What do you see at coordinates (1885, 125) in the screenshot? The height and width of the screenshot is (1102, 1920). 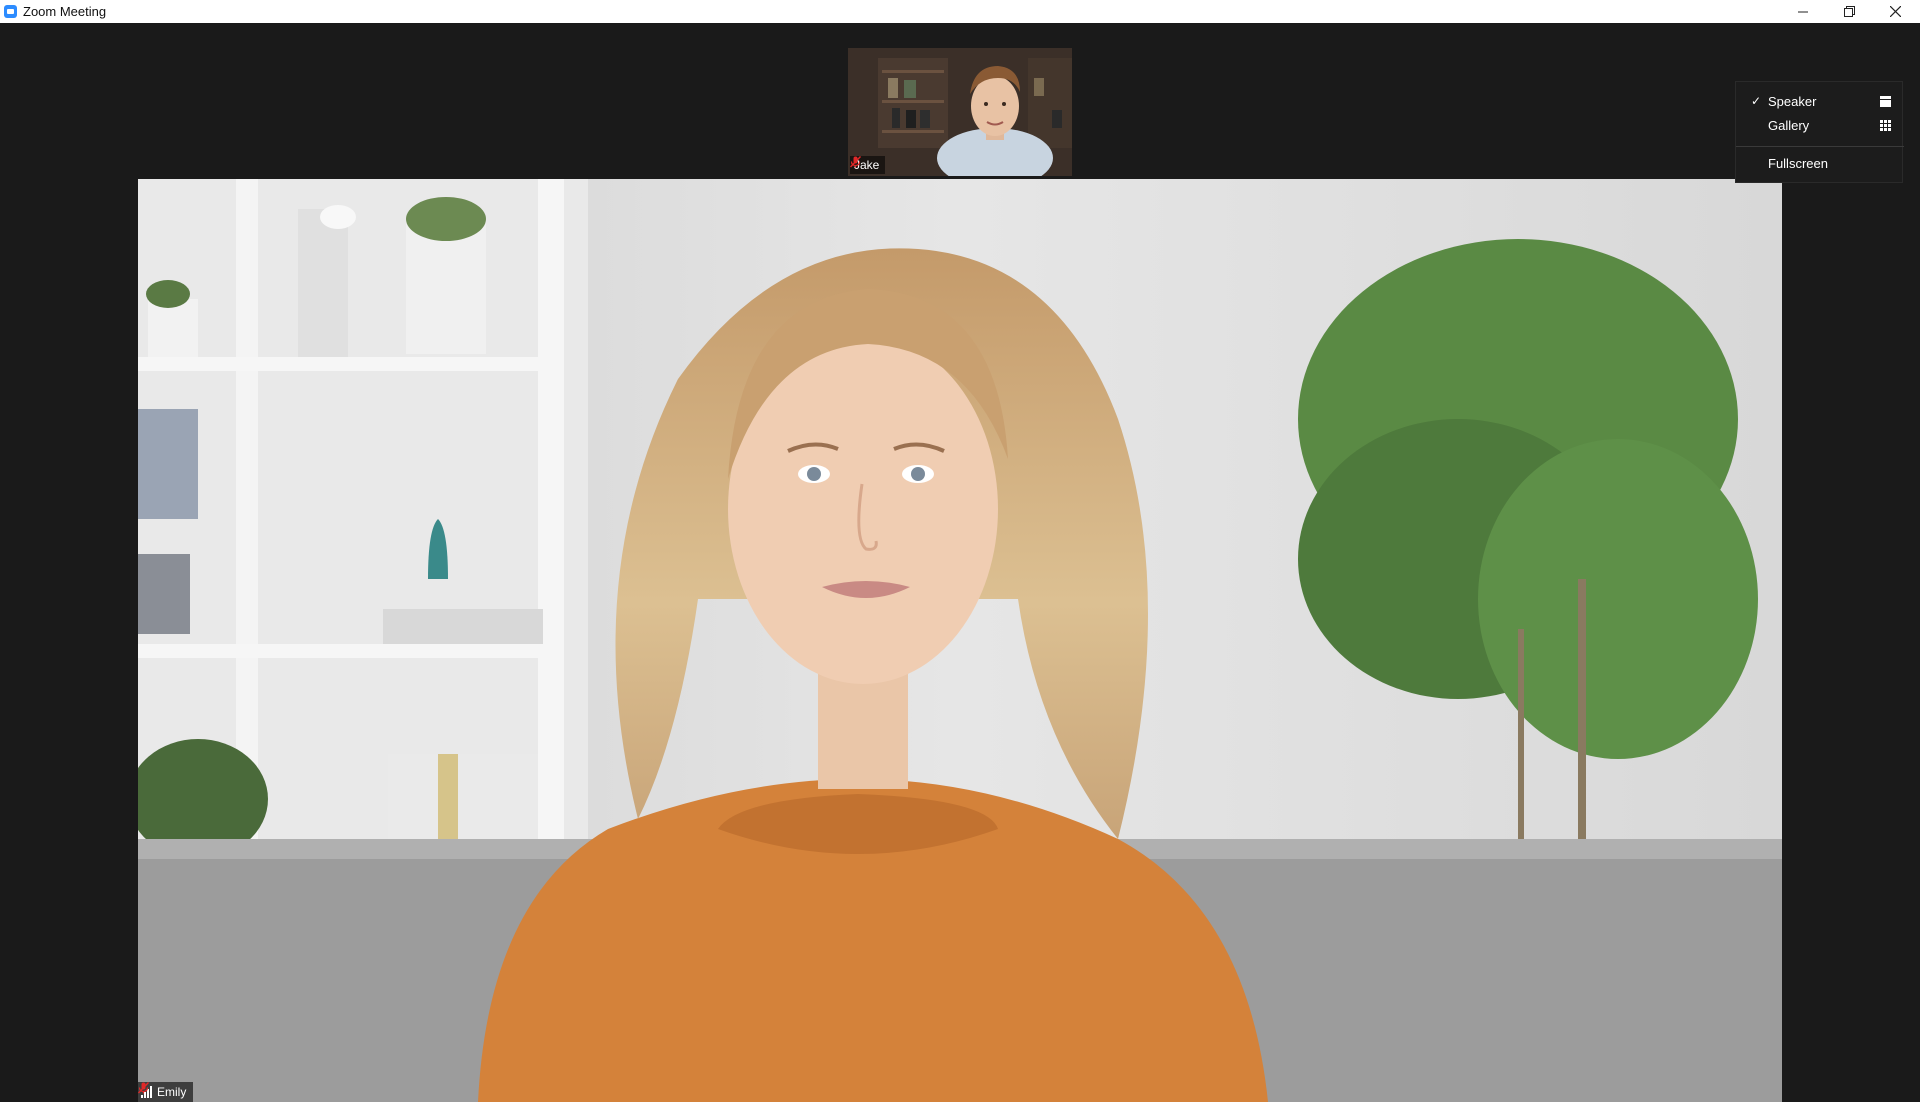 I see `gallery-view-icon` at bounding box center [1885, 125].